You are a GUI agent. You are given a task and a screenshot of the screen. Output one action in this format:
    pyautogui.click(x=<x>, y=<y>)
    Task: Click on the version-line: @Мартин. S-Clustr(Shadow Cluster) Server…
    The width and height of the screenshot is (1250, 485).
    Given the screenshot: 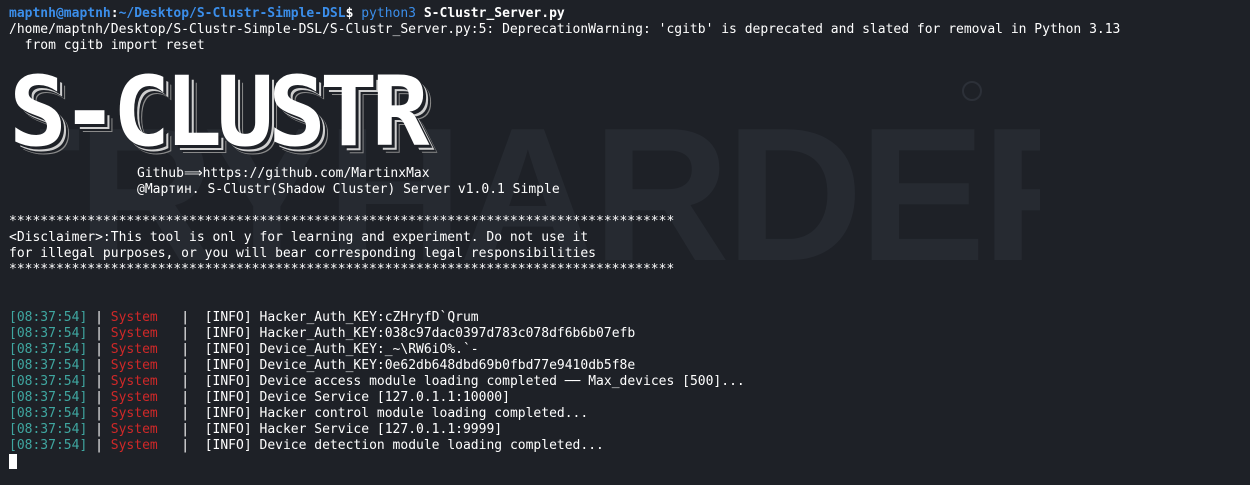 What is the action you would take?
    pyautogui.click(x=348, y=189)
    